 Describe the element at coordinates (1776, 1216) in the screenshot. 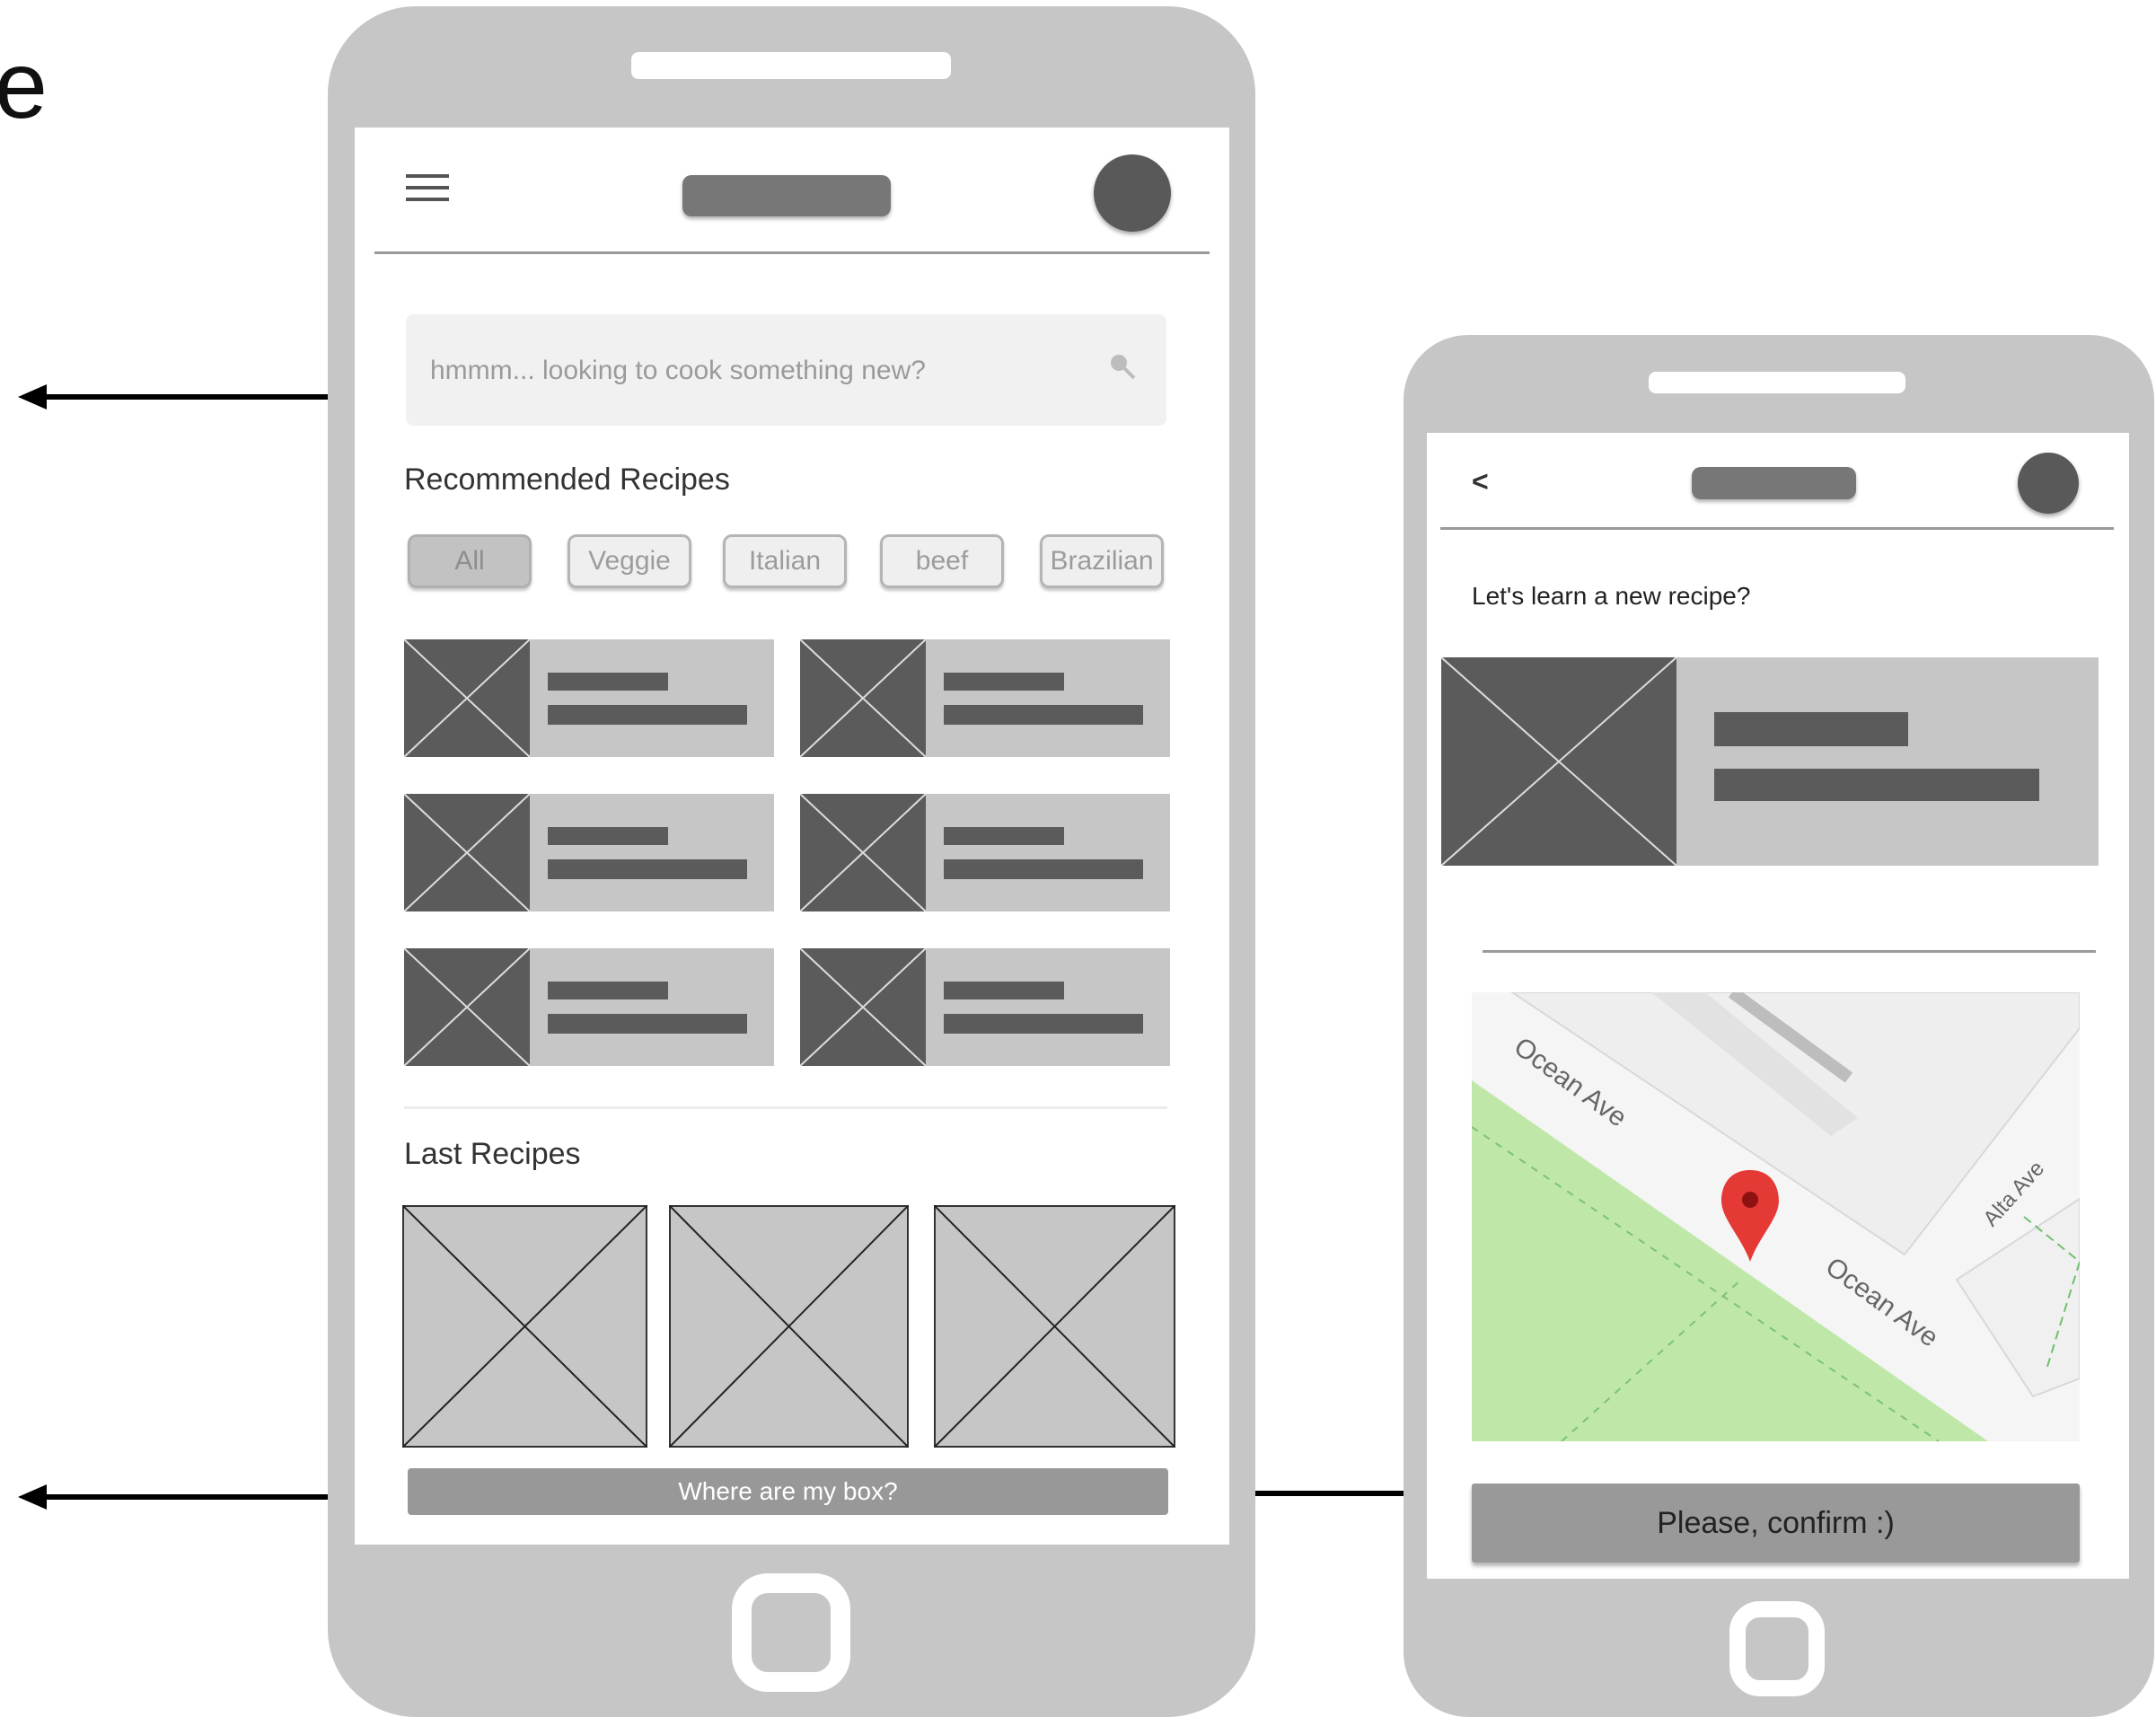

I see `delivery-map: Ocean Ave Ocean Ave Alta Ave` at that location.